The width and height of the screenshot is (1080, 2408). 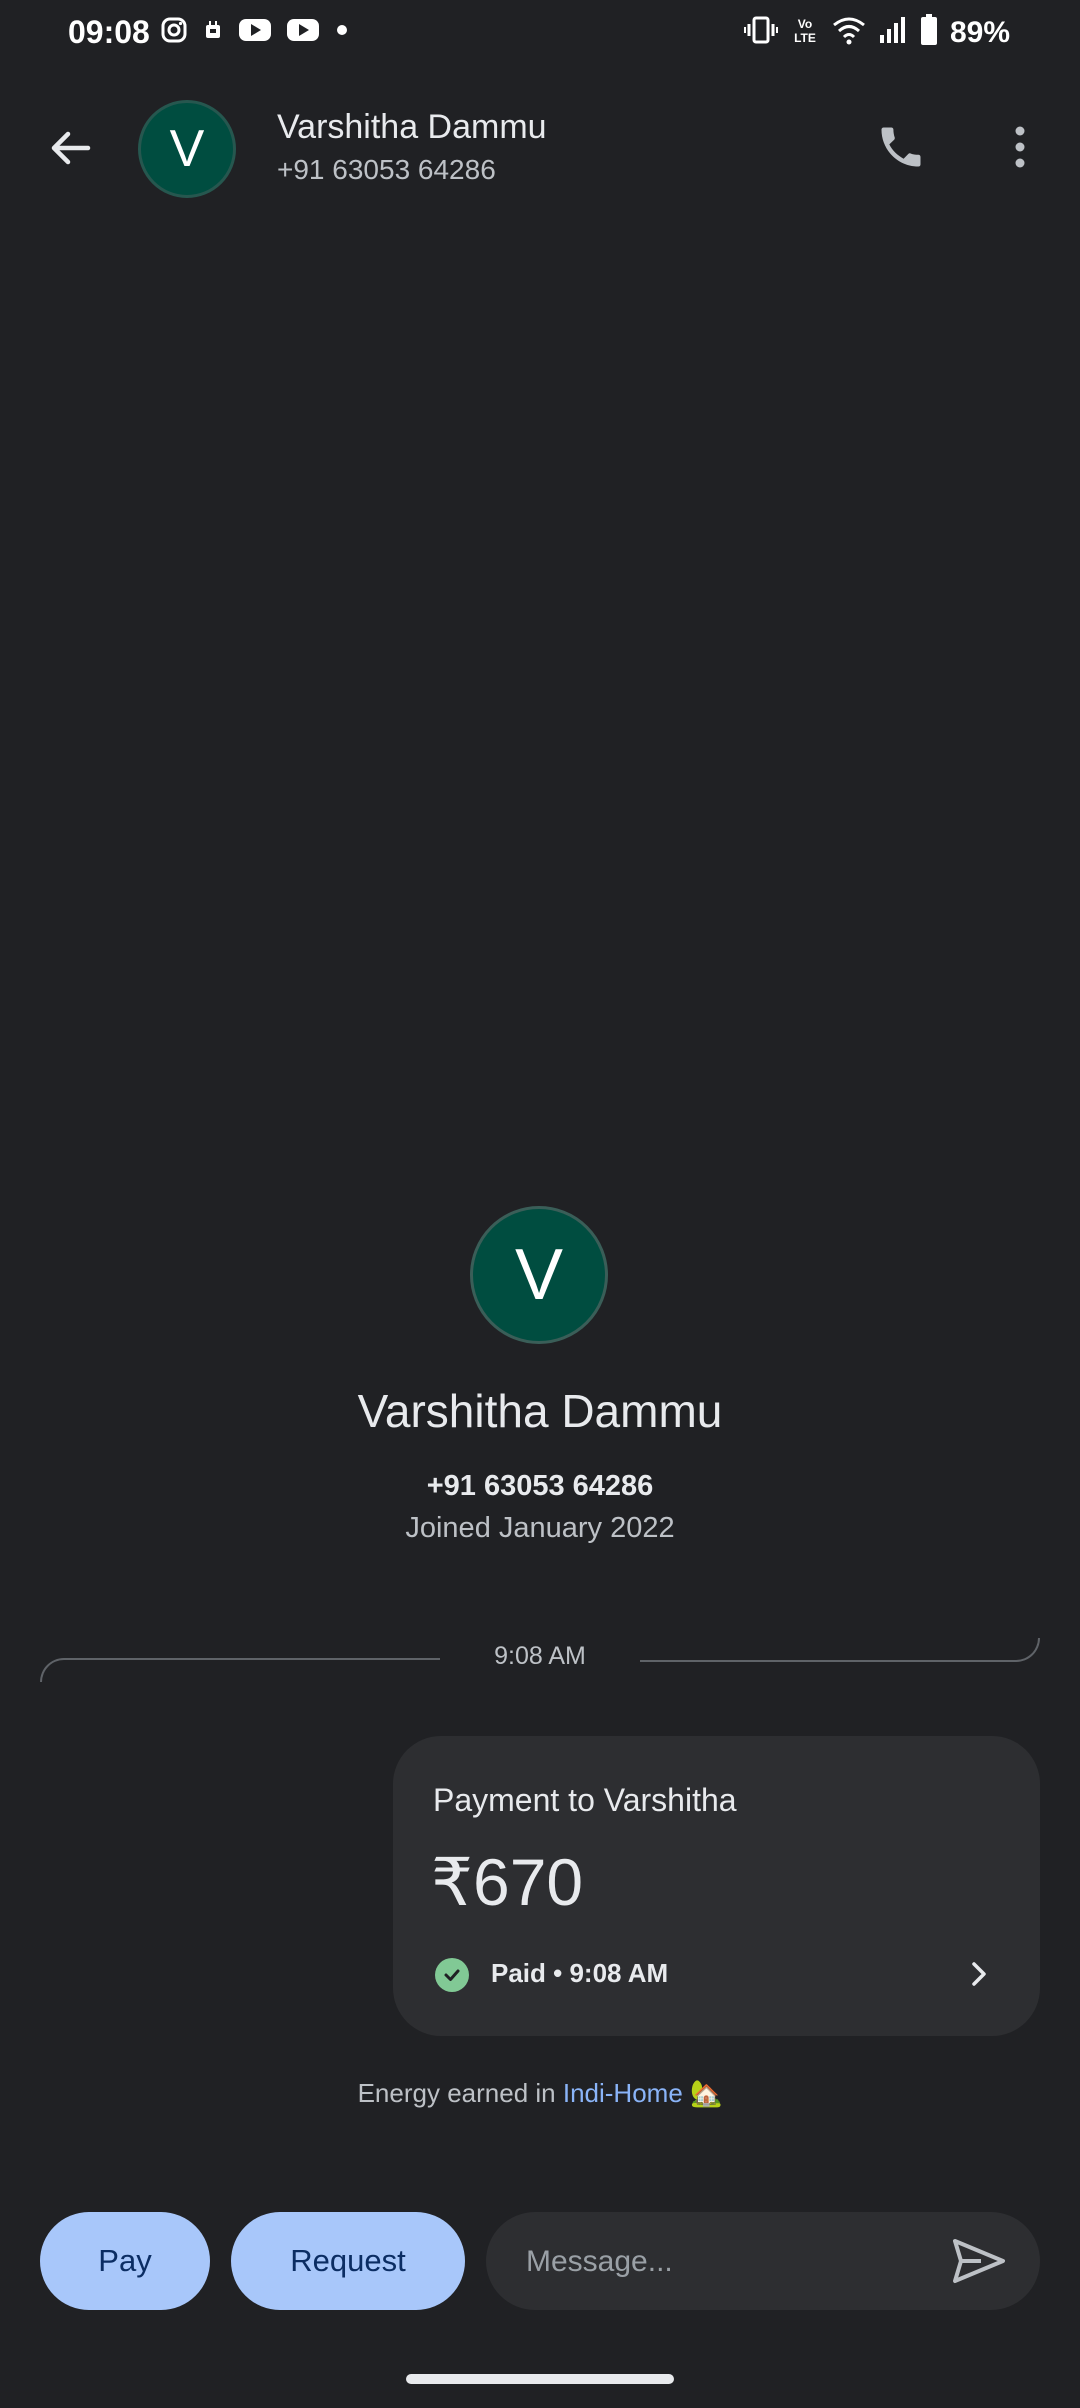 I want to click on more-options-button, so click(x=1020, y=147).